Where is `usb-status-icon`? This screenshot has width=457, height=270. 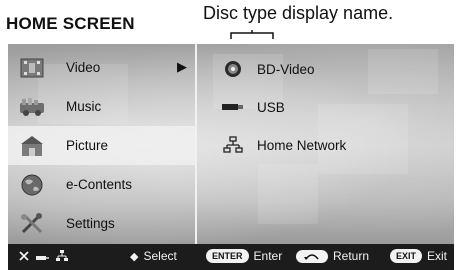 usb-status-icon is located at coordinates (43, 258).